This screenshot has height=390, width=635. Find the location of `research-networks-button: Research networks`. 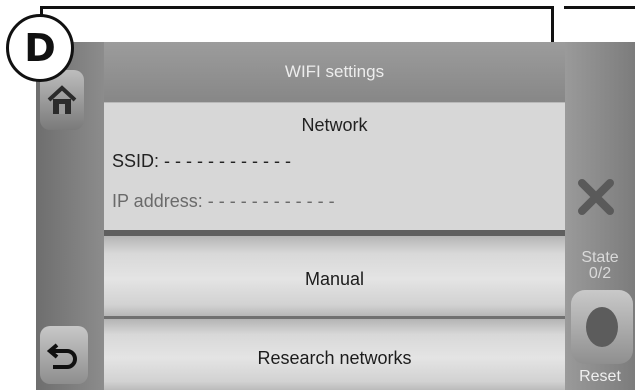

research-networks-button: Research networks is located at coordinates (334, 353).